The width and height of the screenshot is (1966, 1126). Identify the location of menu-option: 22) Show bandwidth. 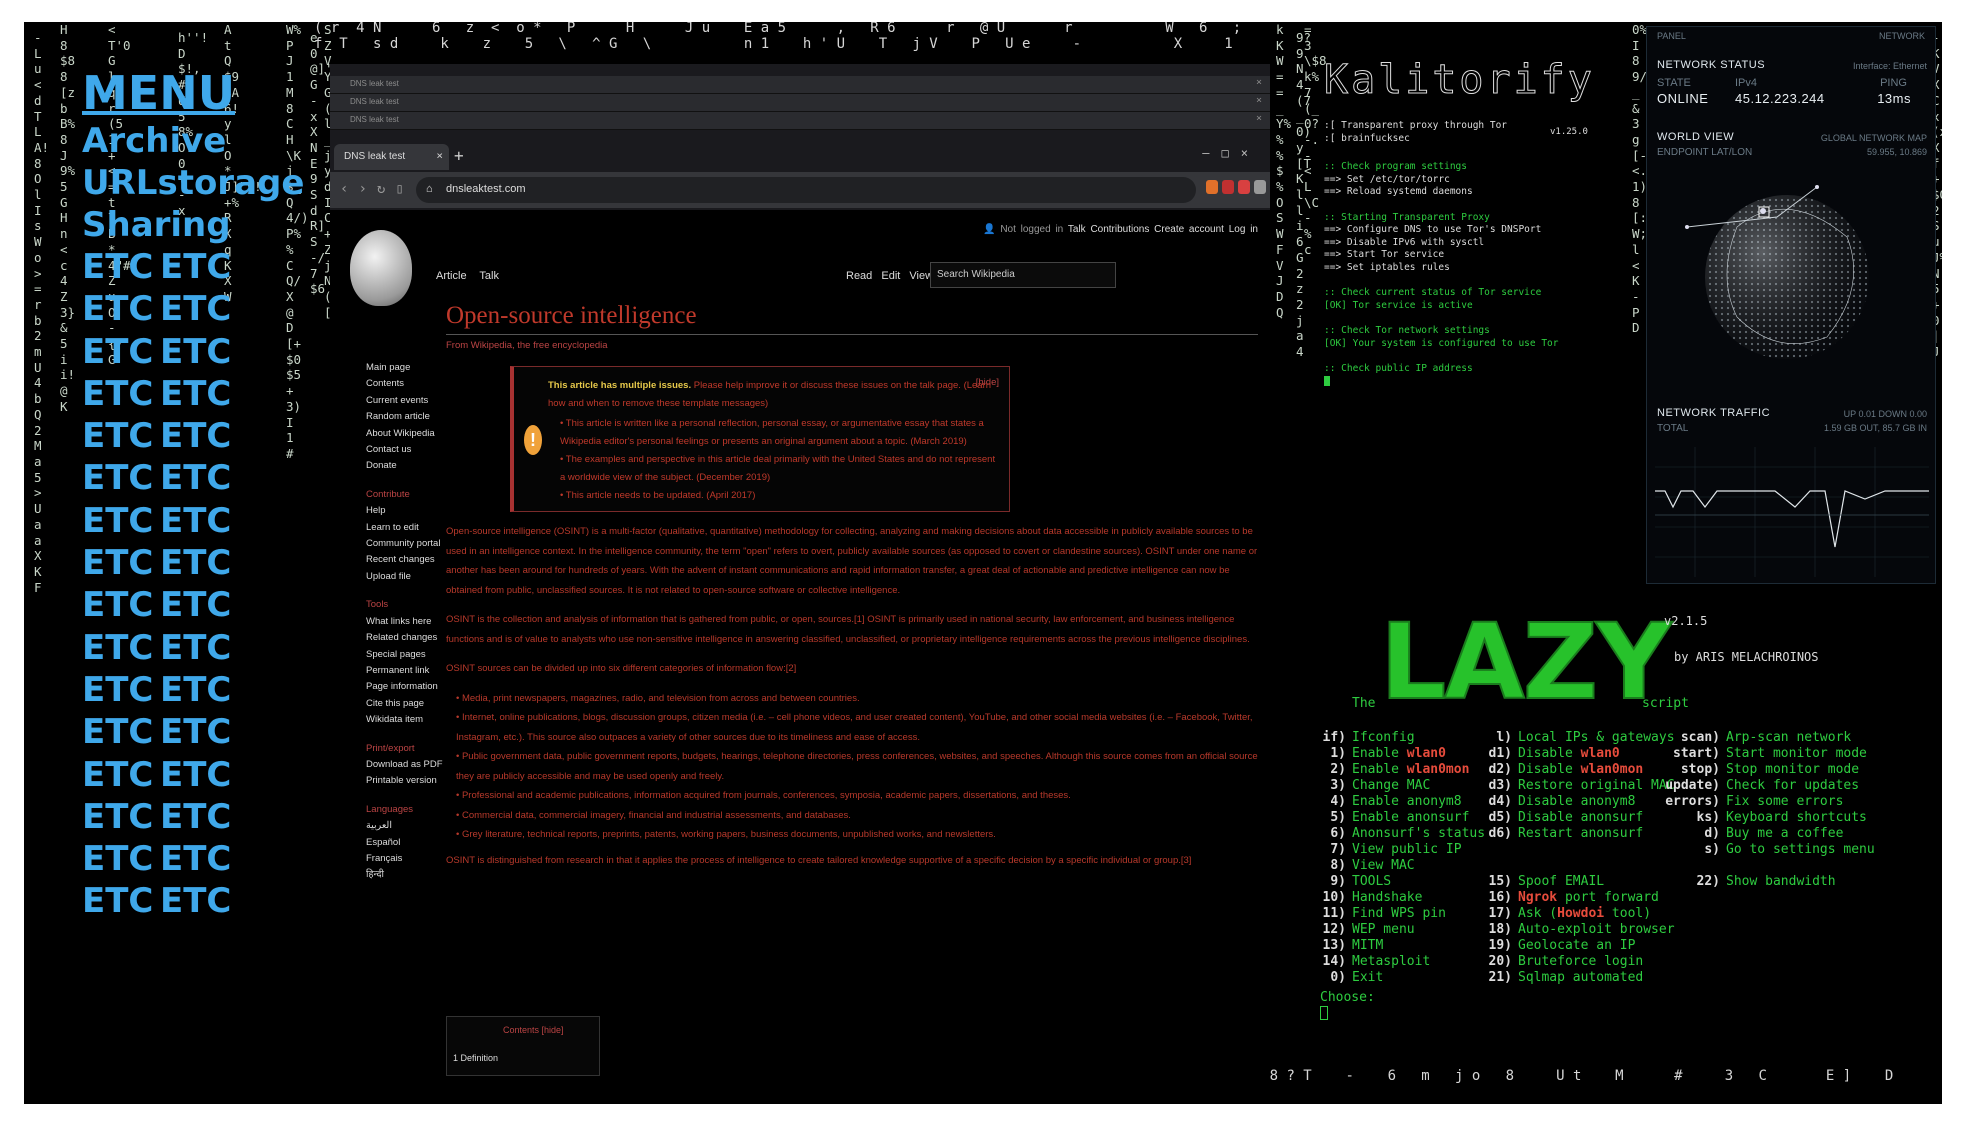
(1768, 882).